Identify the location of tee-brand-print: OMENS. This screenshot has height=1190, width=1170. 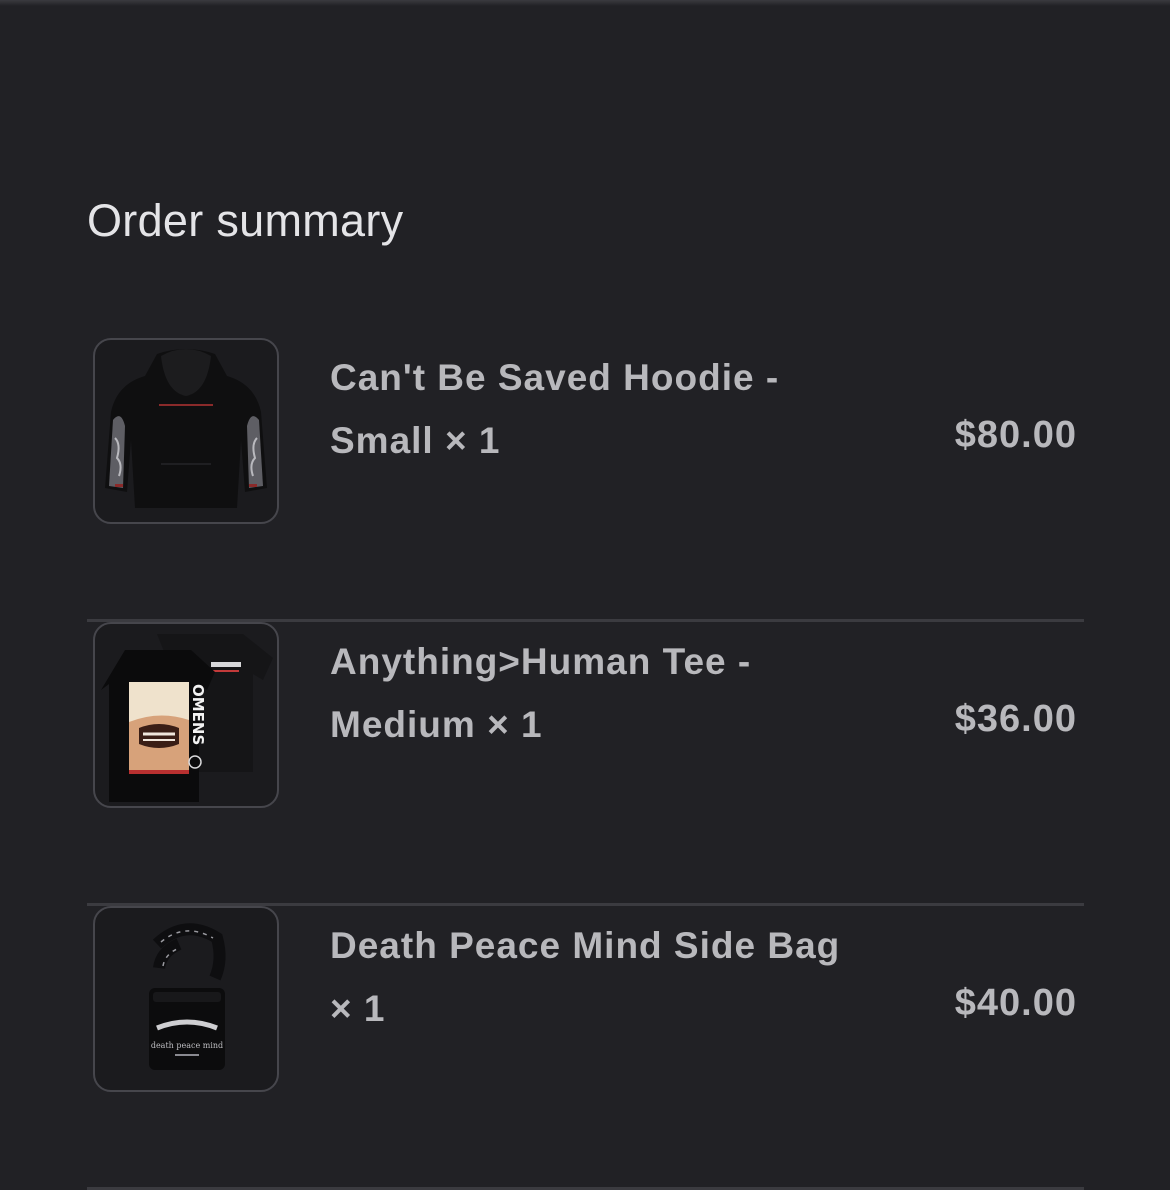
(198, 714).